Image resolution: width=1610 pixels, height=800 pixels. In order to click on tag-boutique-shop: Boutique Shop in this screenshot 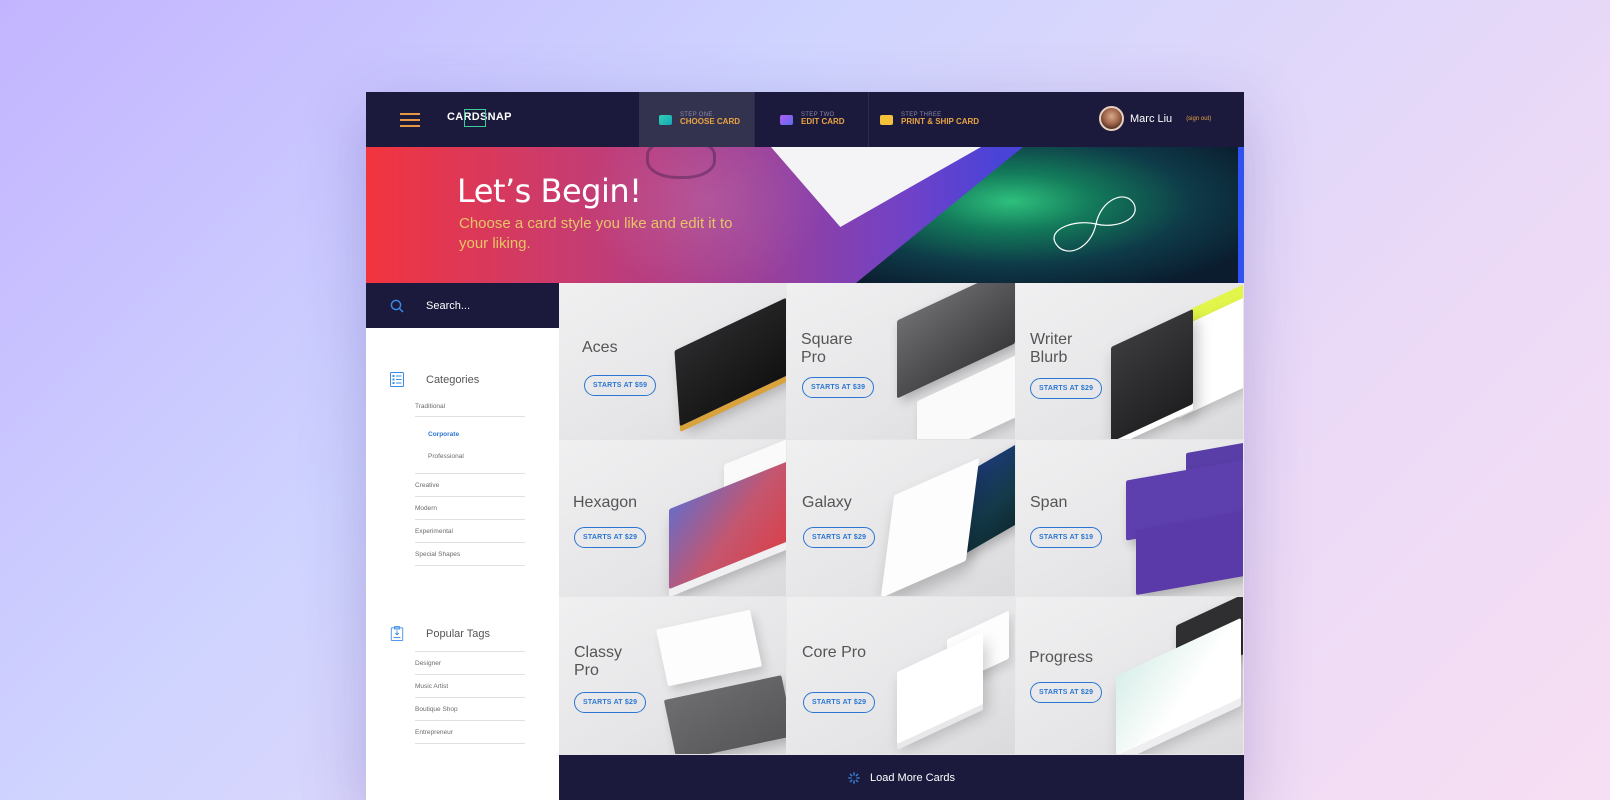, I will do `click(470, 709)`.